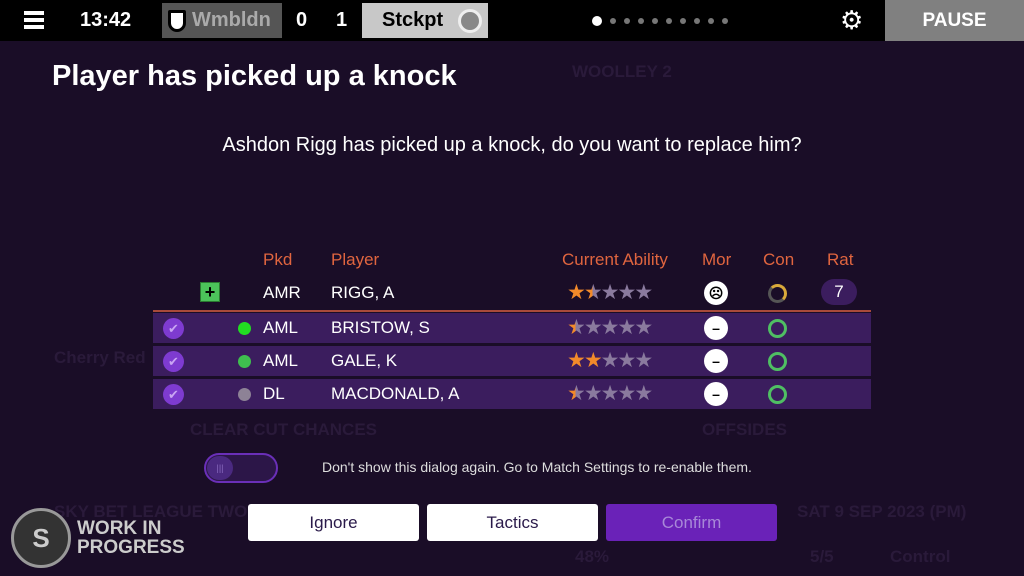 Image resolution: width=1024 pixels, height=576 pixels. Describe the element at coordinates (882, 511) in the screenshot. I see `bg-date: SAT 9 SEP 2023 (PM)` at that location.